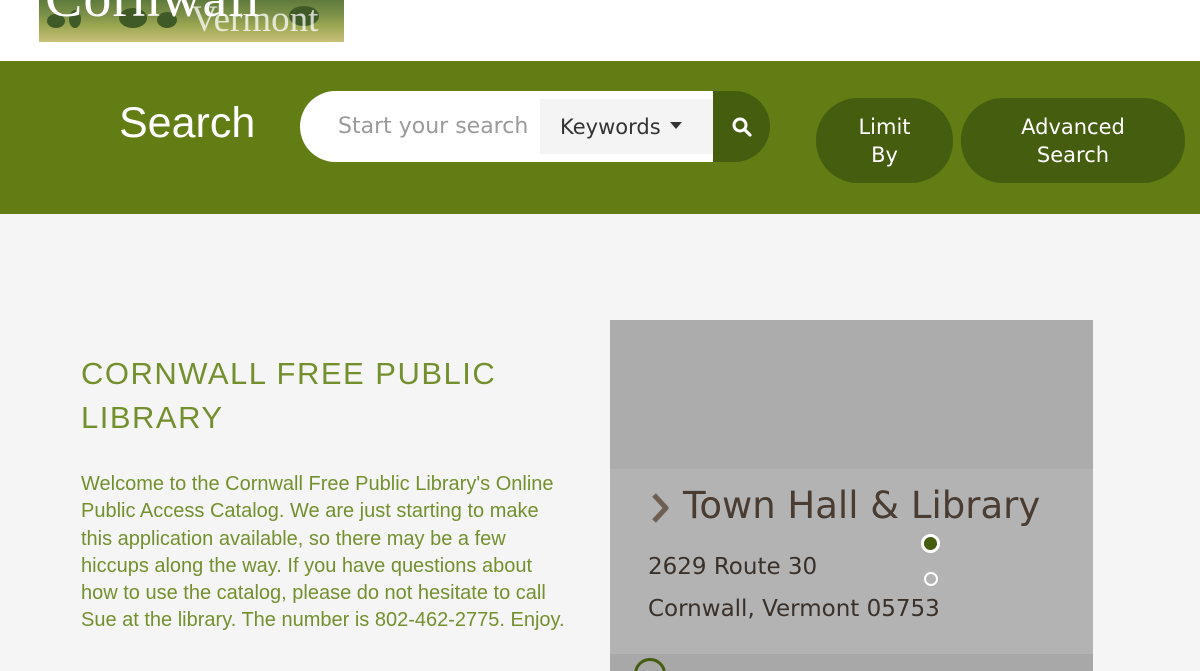 The image size is (1200, 671). I want to click on limit-by-label: Limit By, so click(884, 140).